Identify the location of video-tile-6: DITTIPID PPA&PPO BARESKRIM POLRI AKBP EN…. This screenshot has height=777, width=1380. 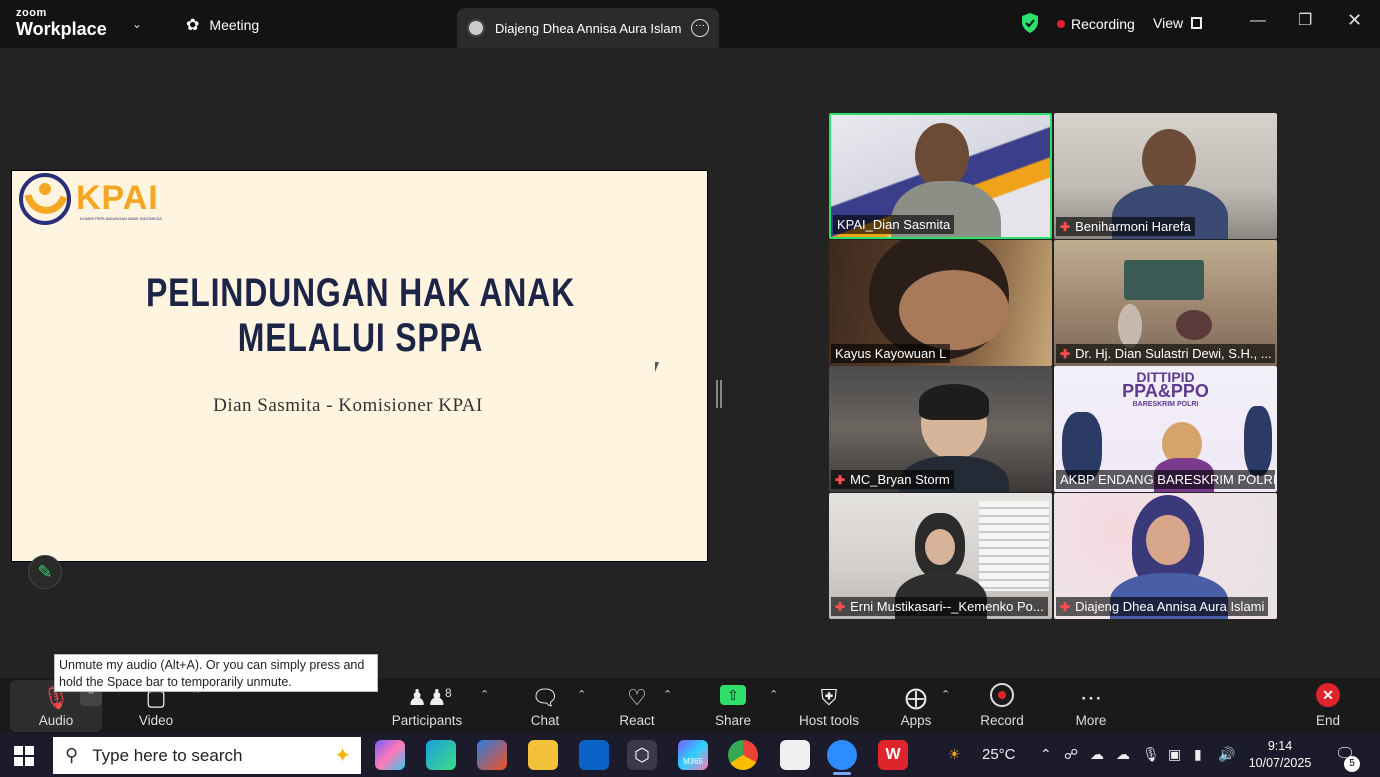
(1165, 429).